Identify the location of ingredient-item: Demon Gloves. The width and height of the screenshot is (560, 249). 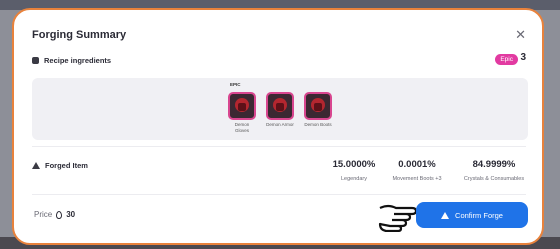
(242, 113).